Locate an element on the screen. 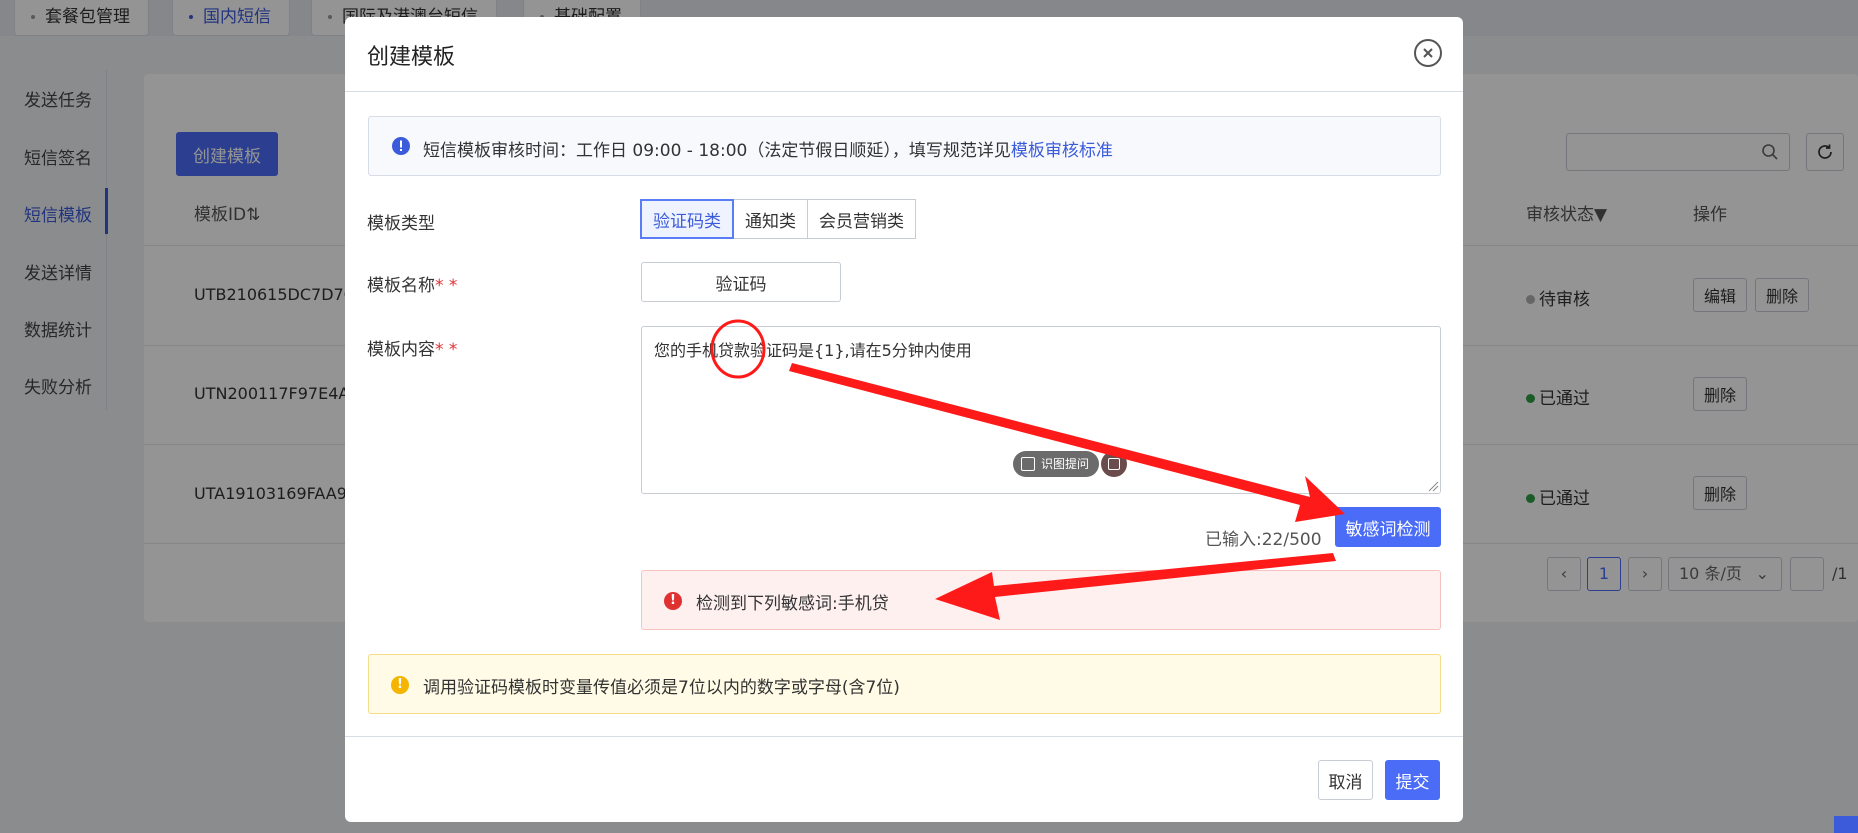 The image size is (1858, 833). template-content-label: 模板内容* * is located at coordinates (412, 347).